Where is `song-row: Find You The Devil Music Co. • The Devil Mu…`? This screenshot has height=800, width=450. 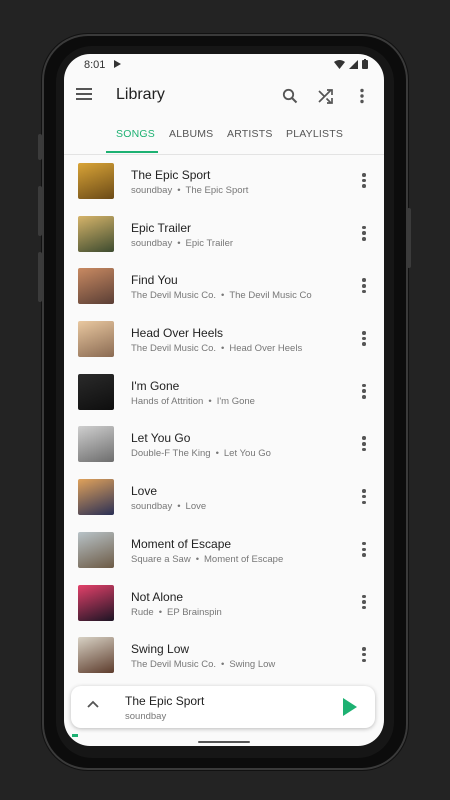
song-row: Find You The Devil Music Co. • The Devil Mu… is located at coordinates (224, 286).